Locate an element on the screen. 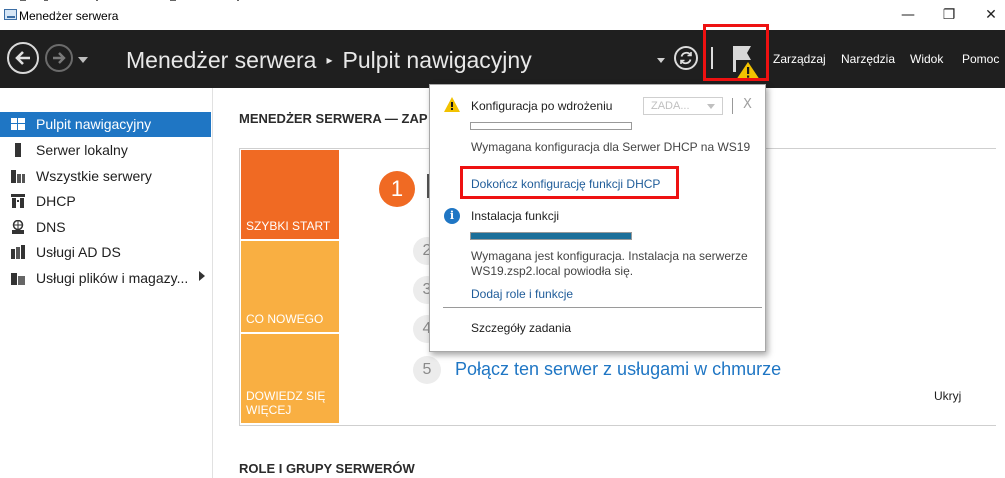 Image resolution: width=1005 pixels, height=478 pixels. dhcp-icon is located at coordinates (18, 201).